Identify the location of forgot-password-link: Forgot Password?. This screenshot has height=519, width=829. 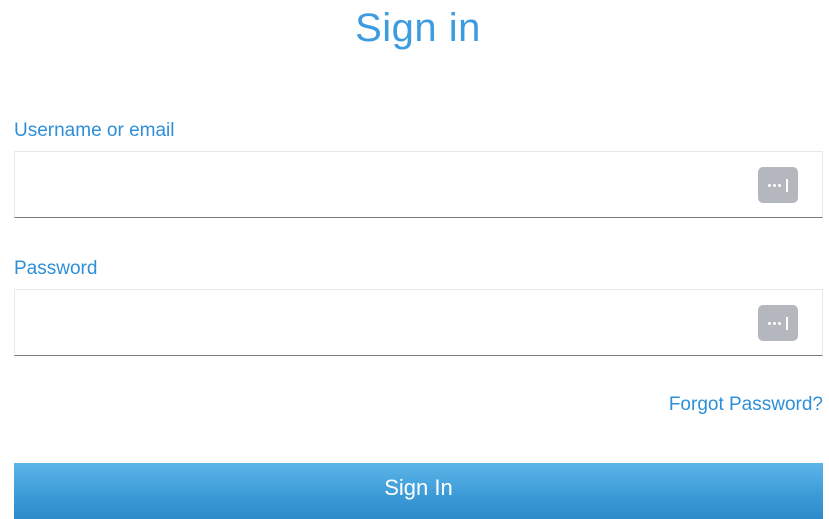
(746, 405).